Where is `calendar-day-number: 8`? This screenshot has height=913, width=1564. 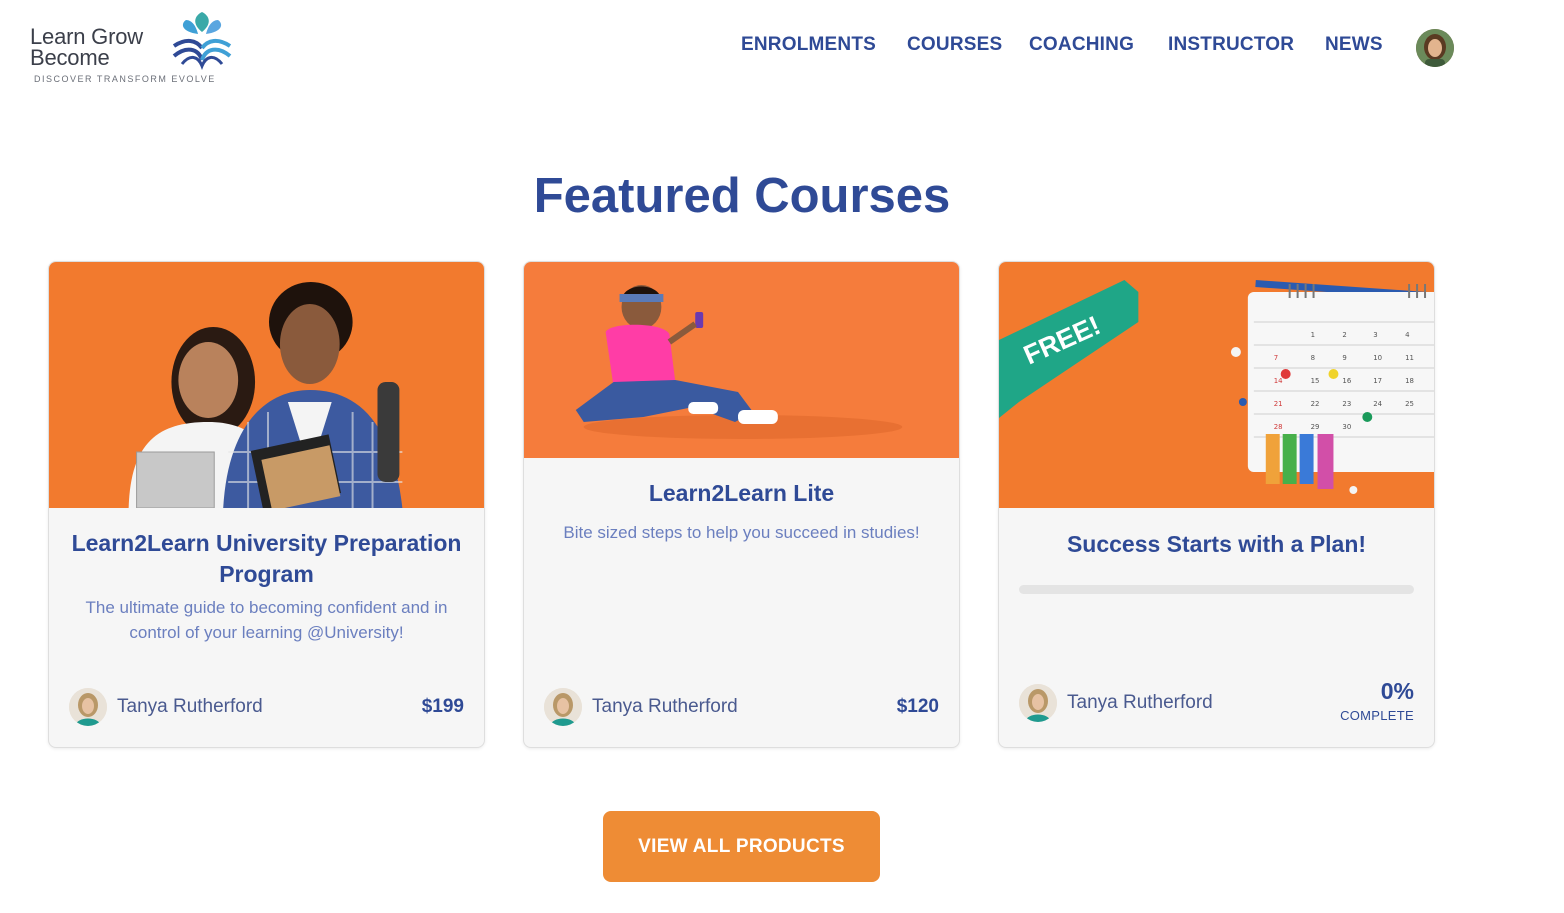
calendar-day-number: 8 is located at coordinates (1313, 358).